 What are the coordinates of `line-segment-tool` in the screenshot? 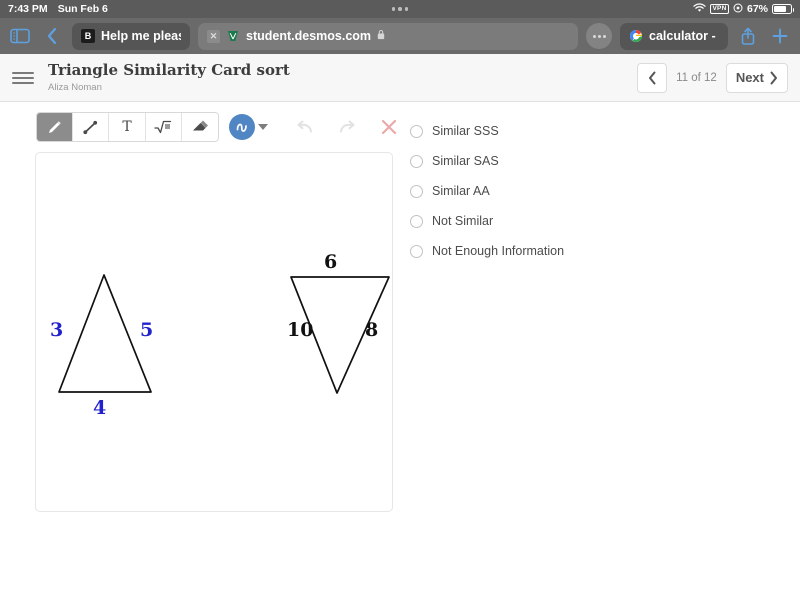 It's located at (91, 127).